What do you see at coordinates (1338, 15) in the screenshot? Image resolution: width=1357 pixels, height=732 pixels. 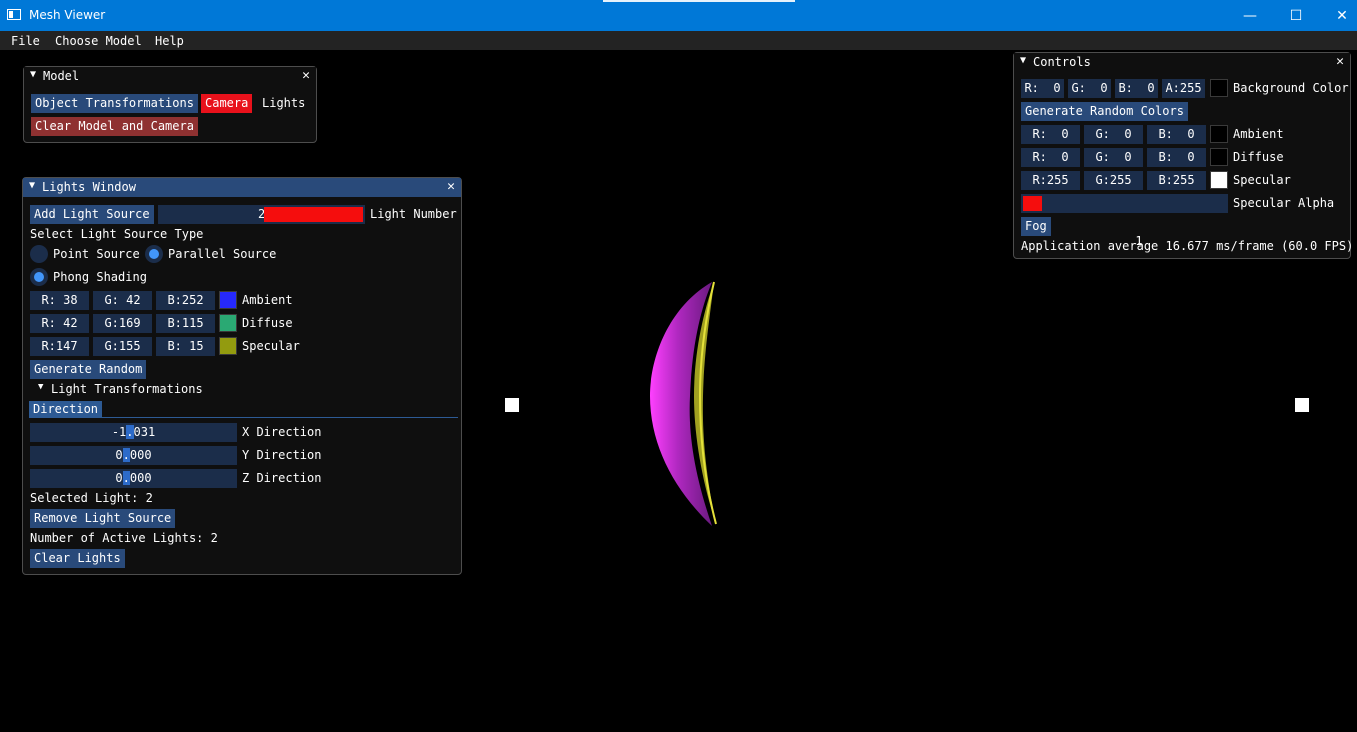 I see `close-window-button: ✕` at bounding box center [1338, 15].